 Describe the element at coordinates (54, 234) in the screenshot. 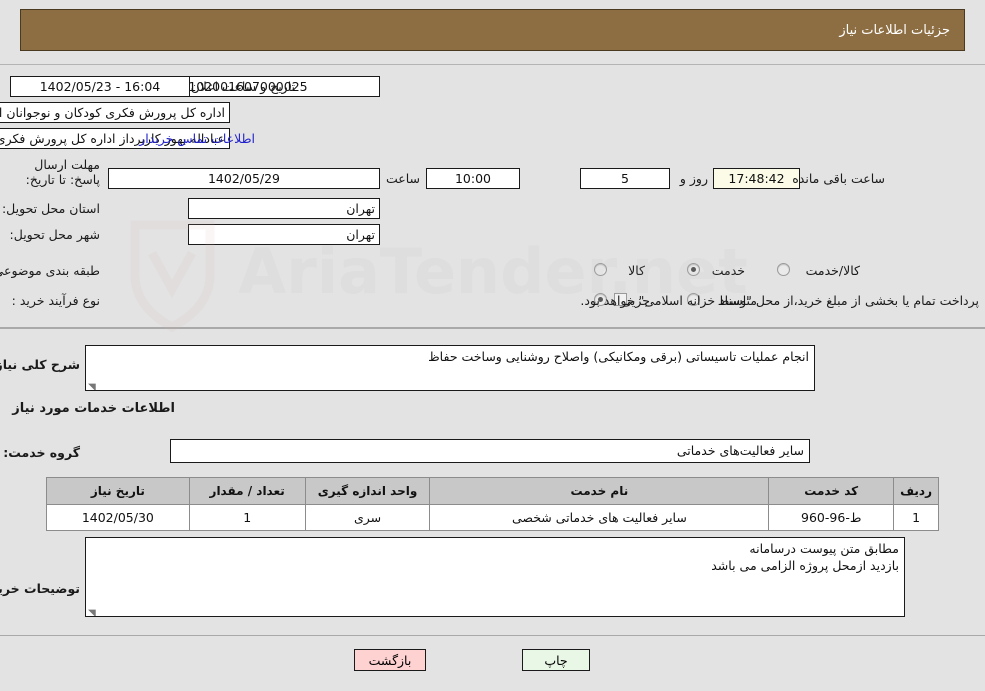

I see `label-city: شهر محل تحویل:` at that location.